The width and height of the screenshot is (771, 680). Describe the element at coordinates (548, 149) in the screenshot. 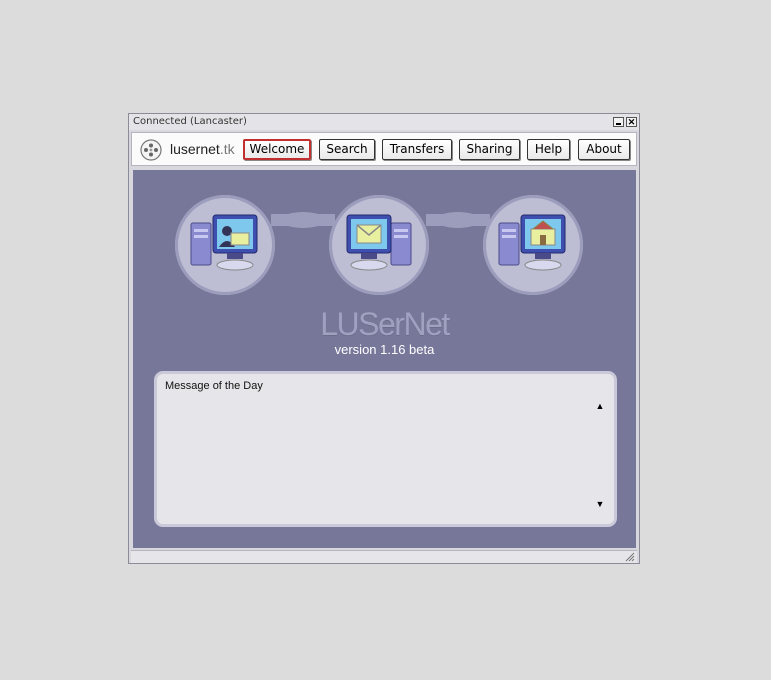

I see `help-button: Help` at that location.